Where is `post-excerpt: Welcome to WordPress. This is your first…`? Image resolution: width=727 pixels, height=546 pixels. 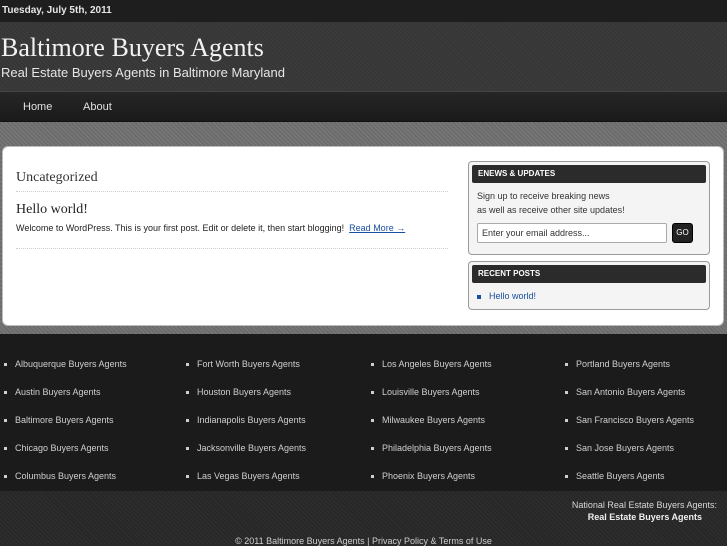 post-excerpt: Welcome to WordPress. This is your first… is located at coordinates (210, 228).